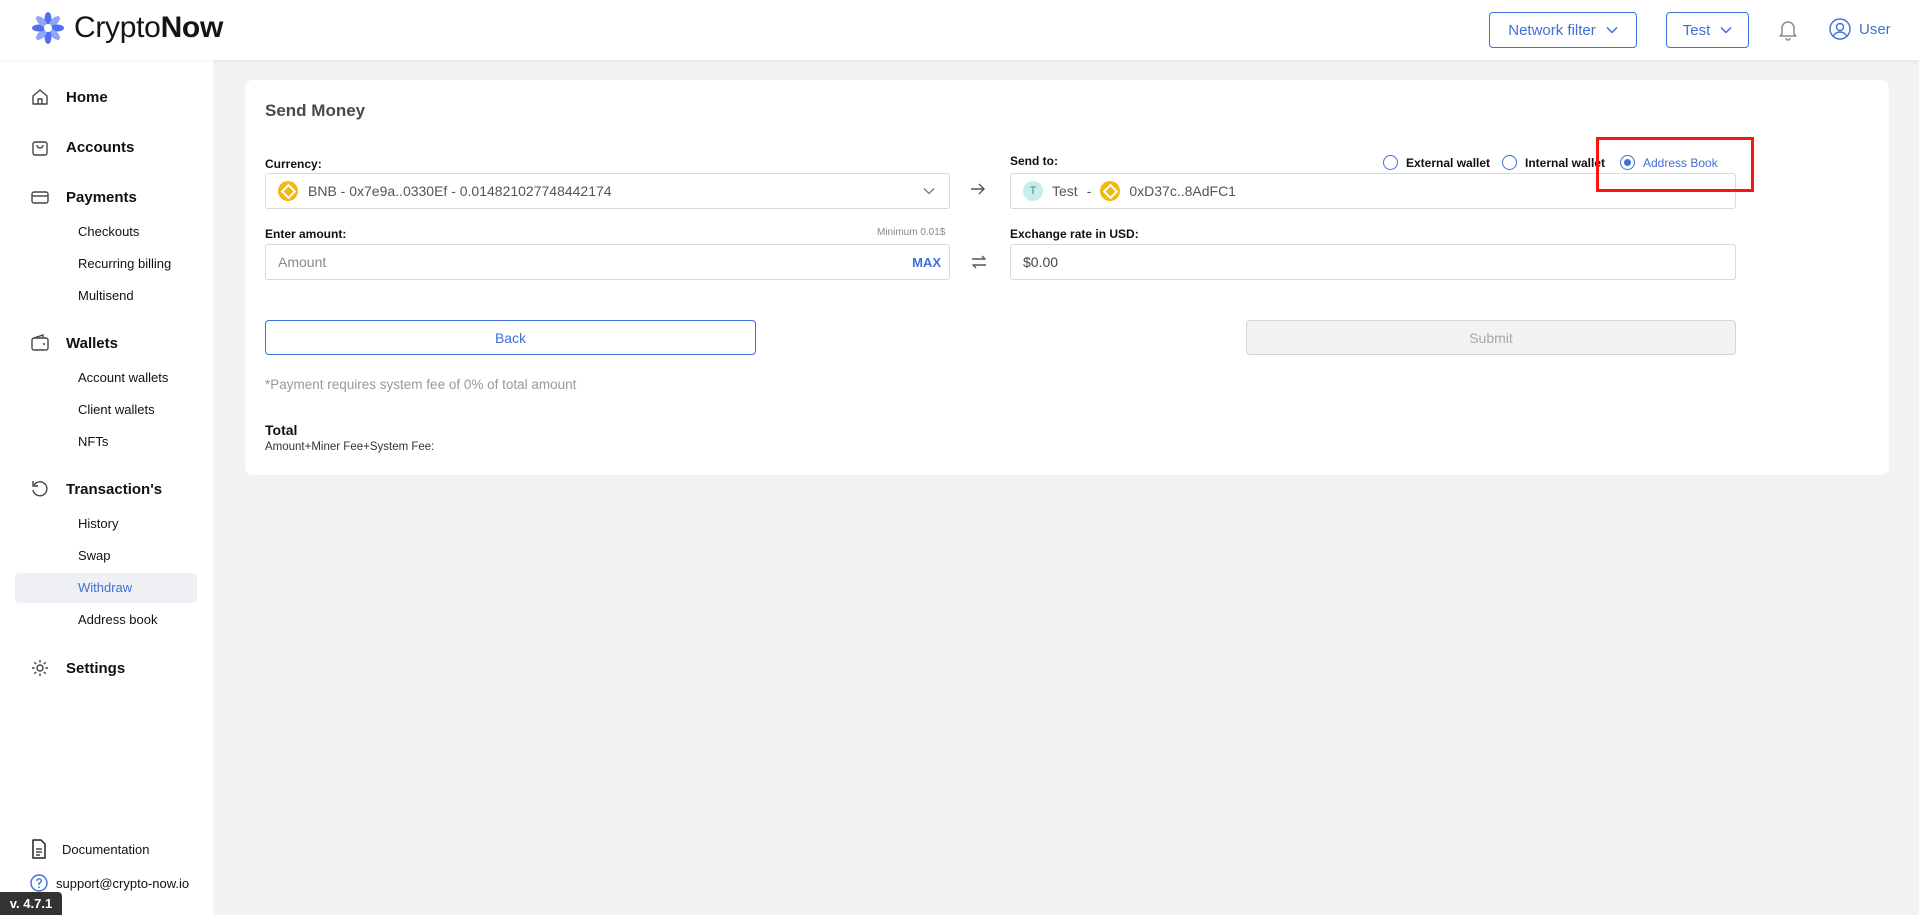  I want to click on sidebar-item-accounts: Accounts, so click(82, 147).